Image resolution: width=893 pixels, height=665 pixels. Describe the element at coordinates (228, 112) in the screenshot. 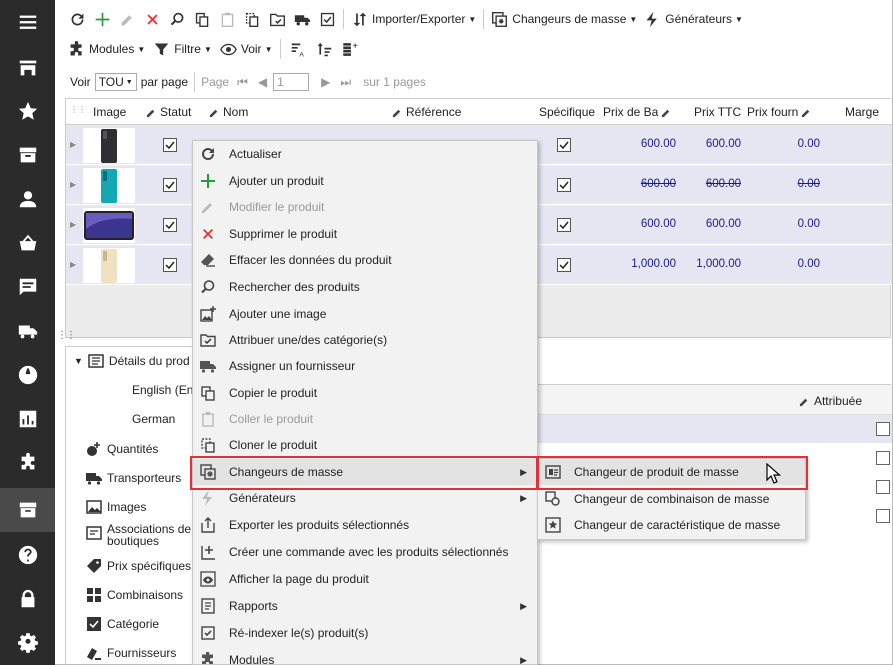

I see `col-name: Nom` at that location.